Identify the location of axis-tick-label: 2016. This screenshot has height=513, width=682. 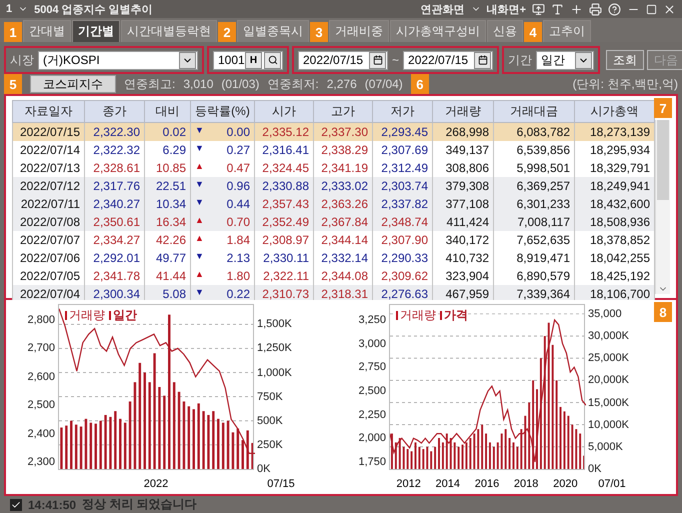
(487, 484).